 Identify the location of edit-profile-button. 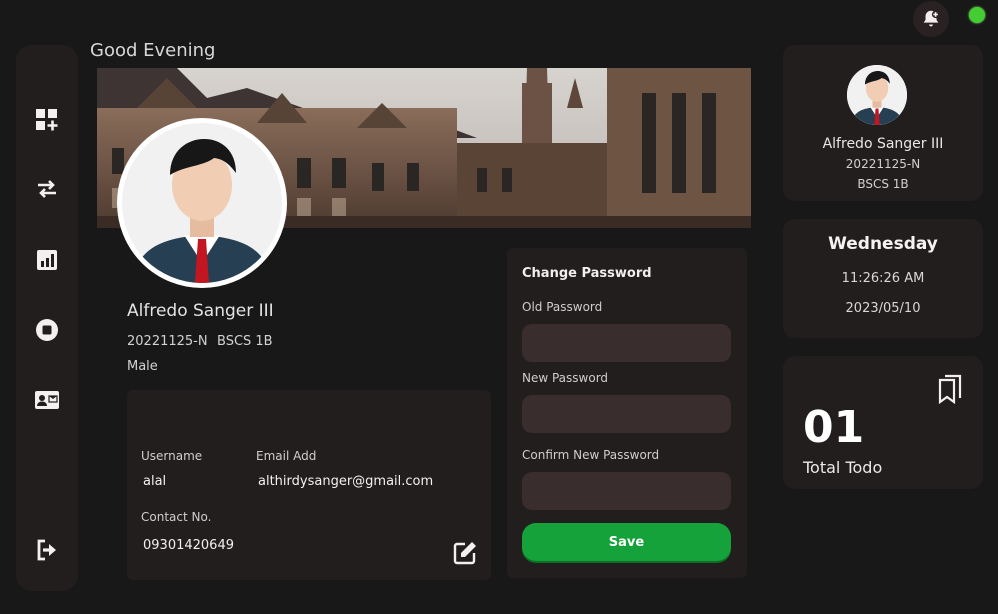
(465, 553).